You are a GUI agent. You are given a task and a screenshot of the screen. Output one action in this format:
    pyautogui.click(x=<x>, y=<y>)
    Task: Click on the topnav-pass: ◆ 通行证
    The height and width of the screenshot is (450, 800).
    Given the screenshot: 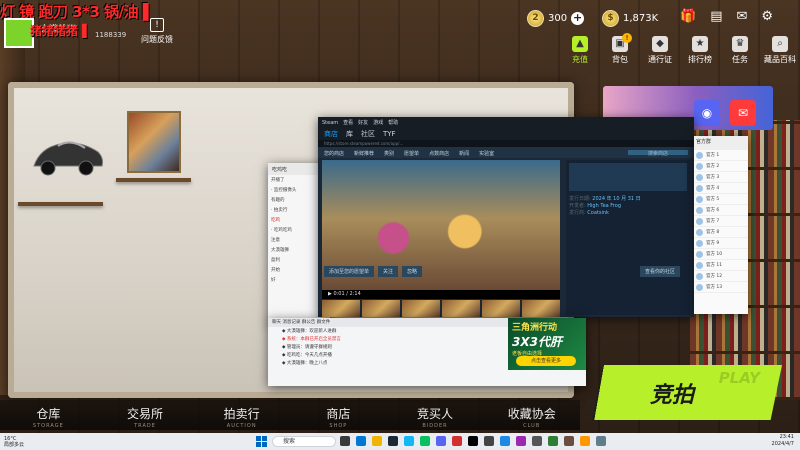 What is the action you would take?
    pyautogui.click(x=660, y=50)
    